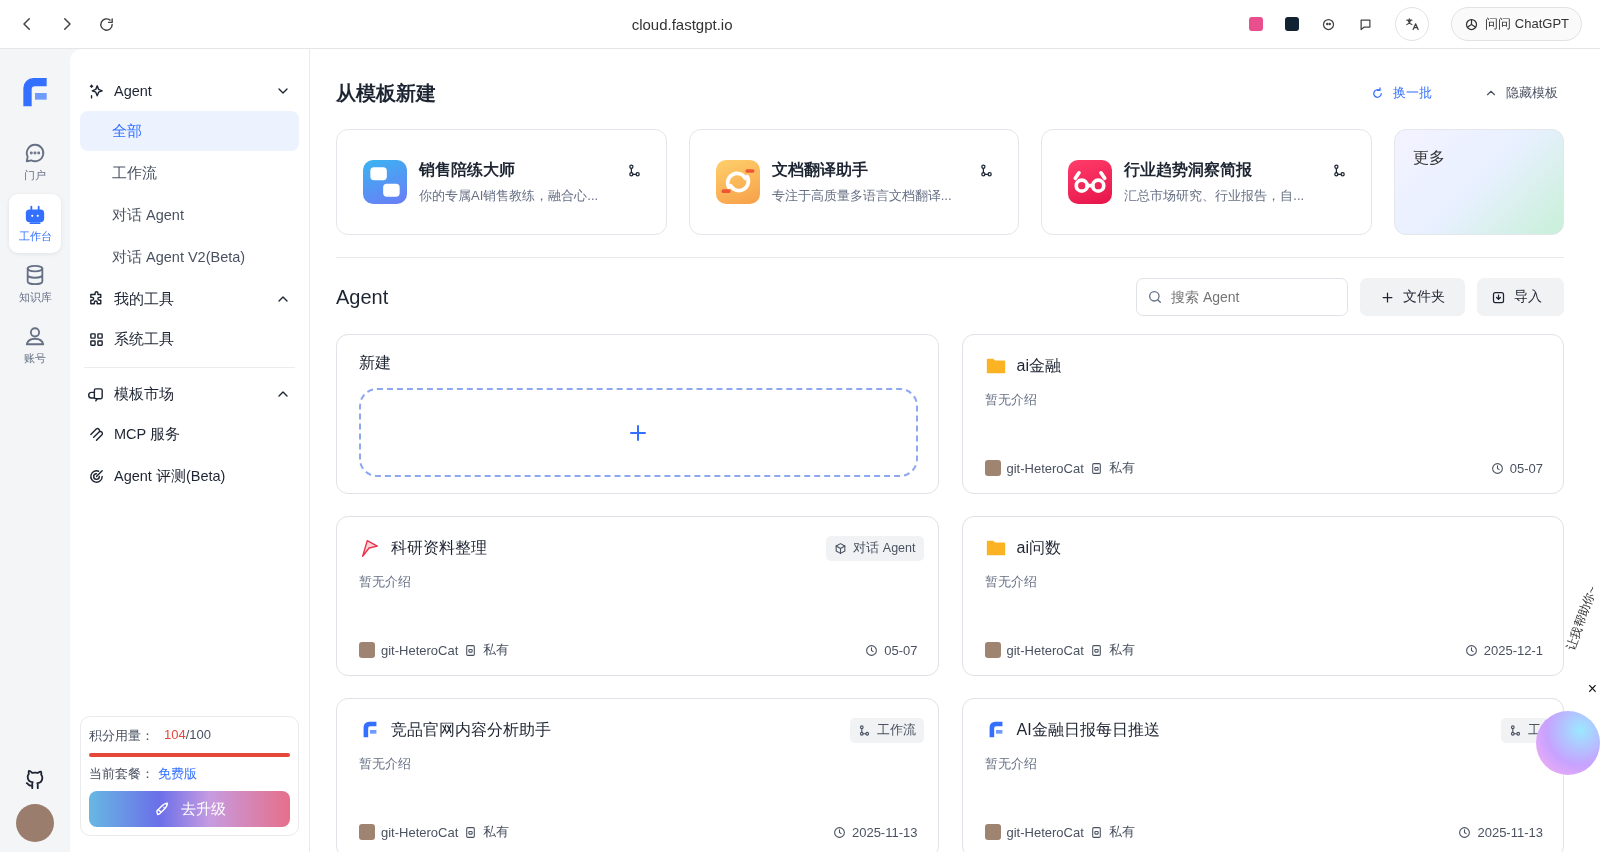 This screenshot has width=1600, height=852. Describe the element at coordinates (121, 736) in the screenshot. I see `usage-label: 积分用量：` at that location.